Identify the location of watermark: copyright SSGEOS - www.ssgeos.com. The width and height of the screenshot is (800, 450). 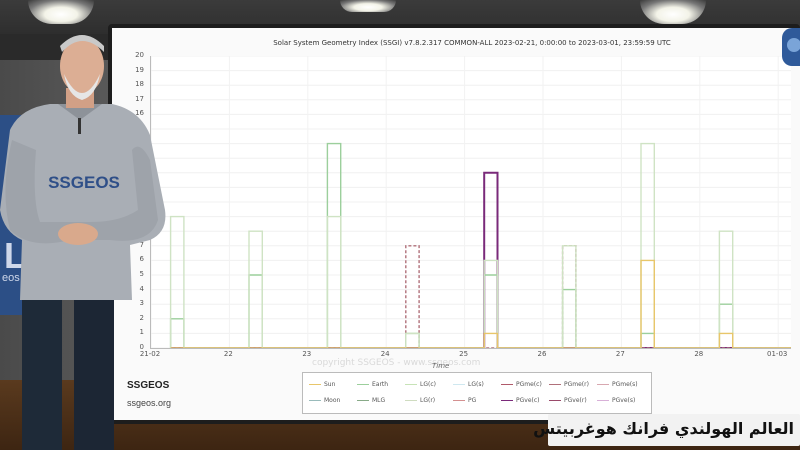
(396, 363).